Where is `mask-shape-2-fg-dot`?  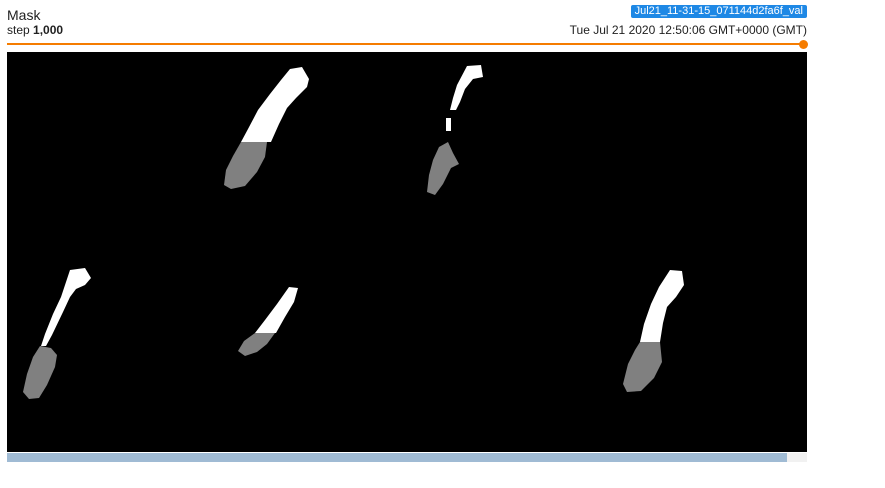
mask-shape-2-fg-dot is located at coordinates (448, 124).